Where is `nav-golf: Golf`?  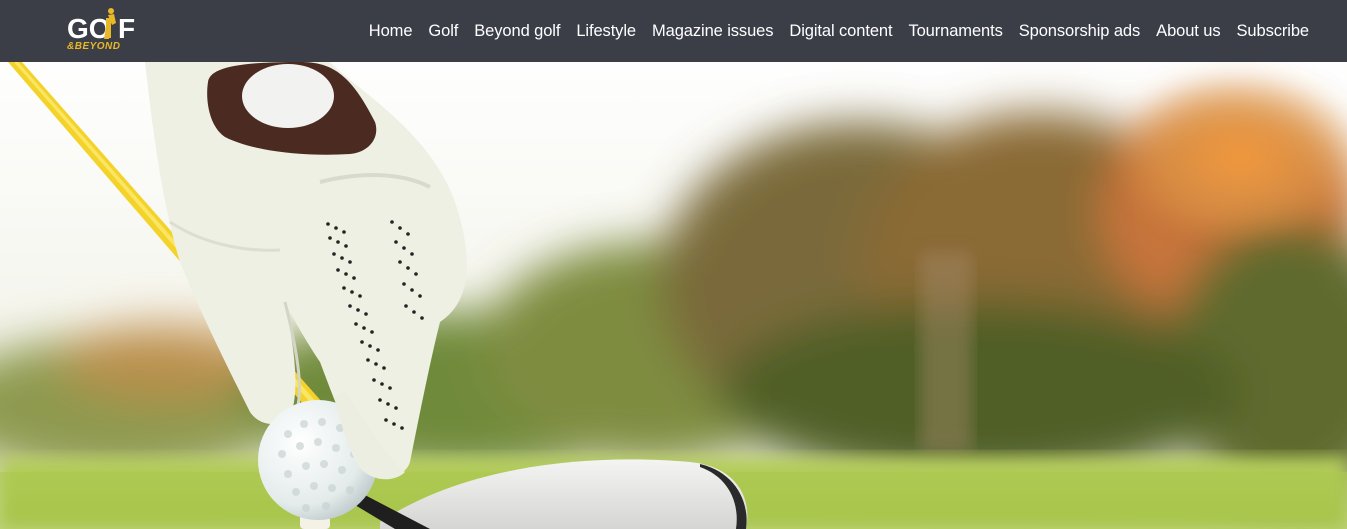 nav-golf: Golf is located at coordinates (443, 31).